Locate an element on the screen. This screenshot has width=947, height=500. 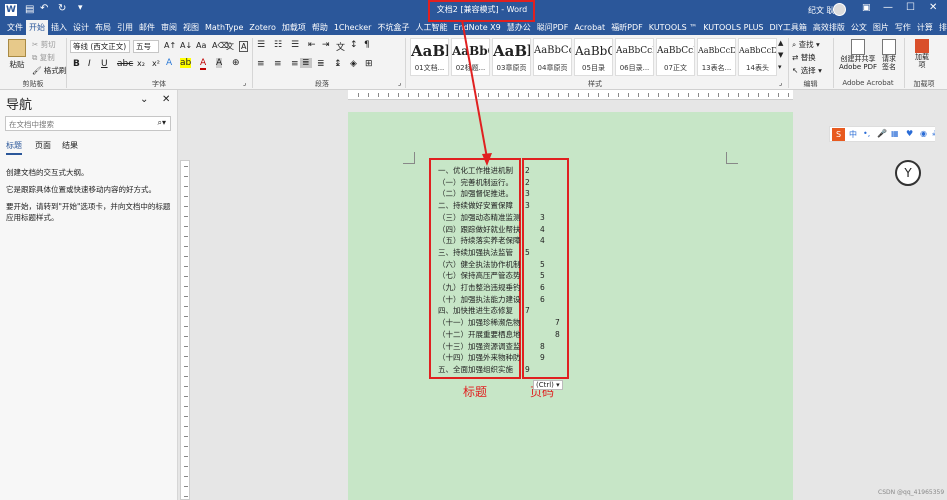
toc-entry-title: （二）加强督促推进。 is located at coordinates (475, 194).